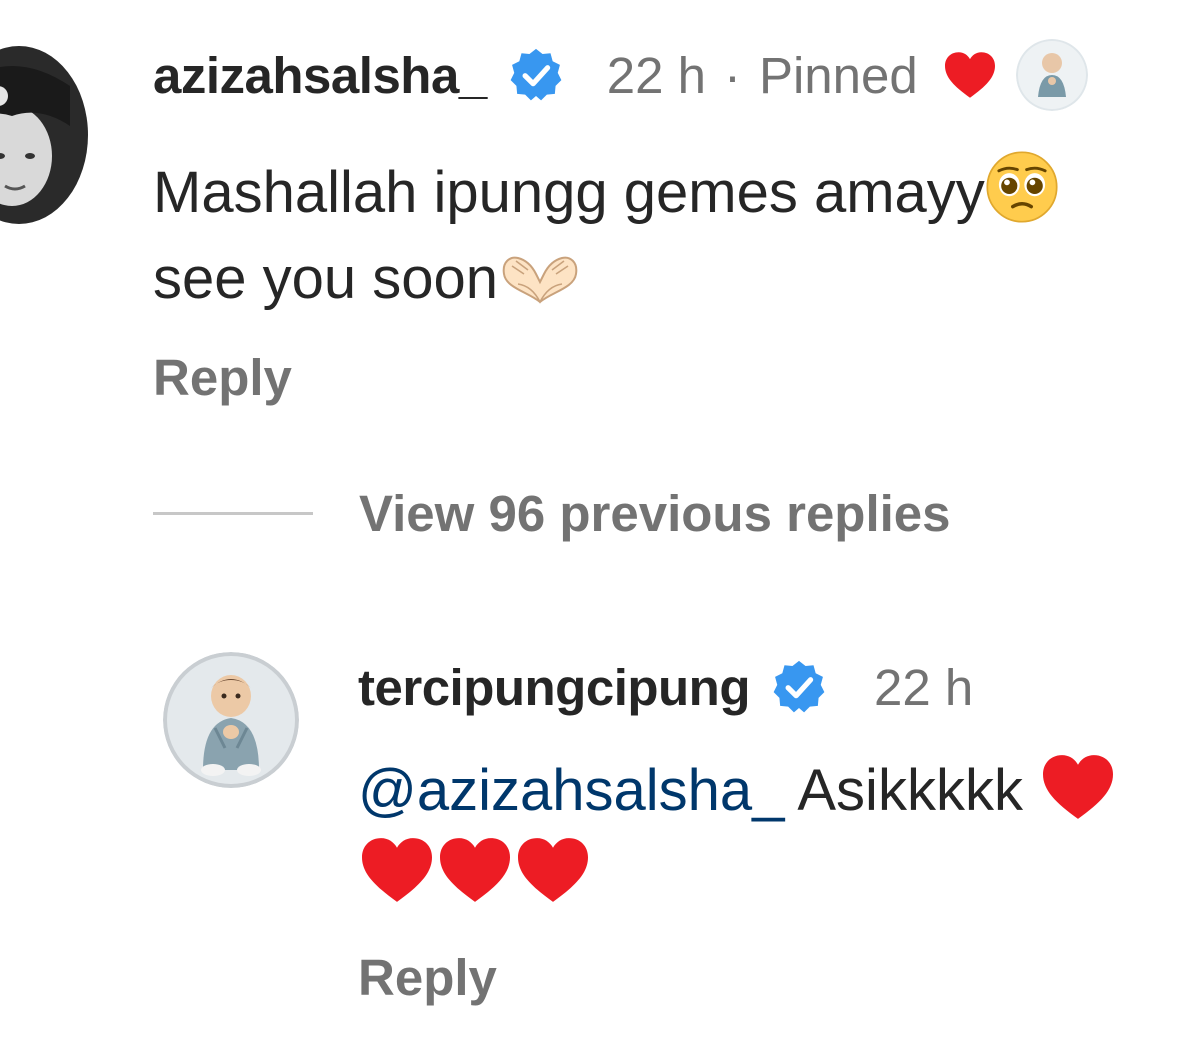  Describe the element at coordinates (606, 279) in the screenshot. I see `comment-line-2: see you soon` at that location.